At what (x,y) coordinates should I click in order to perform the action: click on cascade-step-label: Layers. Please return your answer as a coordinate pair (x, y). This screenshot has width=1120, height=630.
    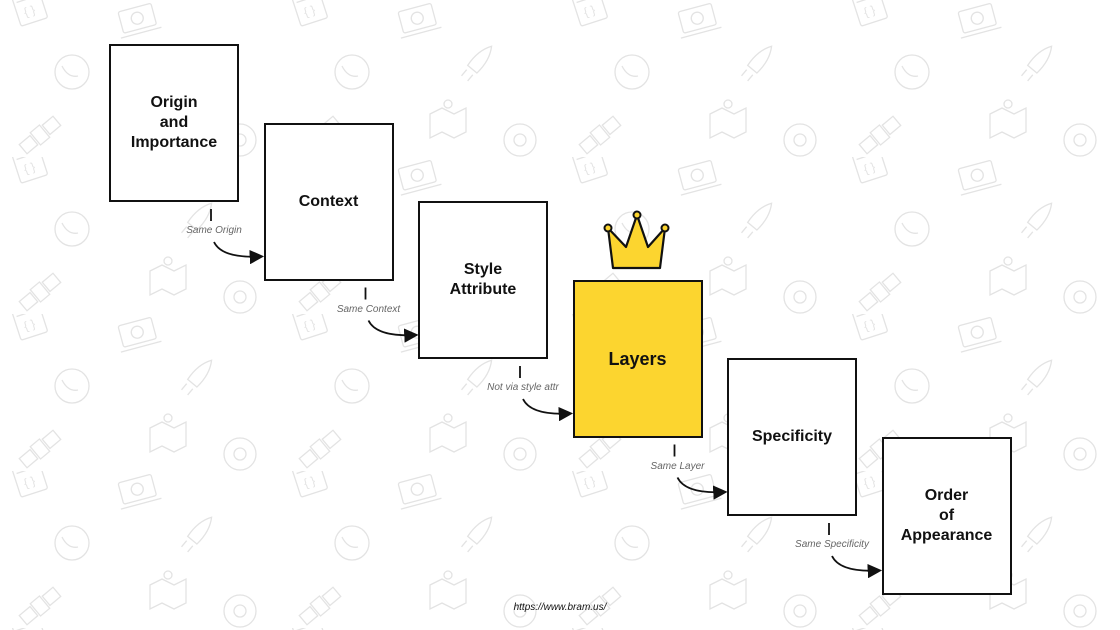
    Looking at the image, I should click on (637, 358).